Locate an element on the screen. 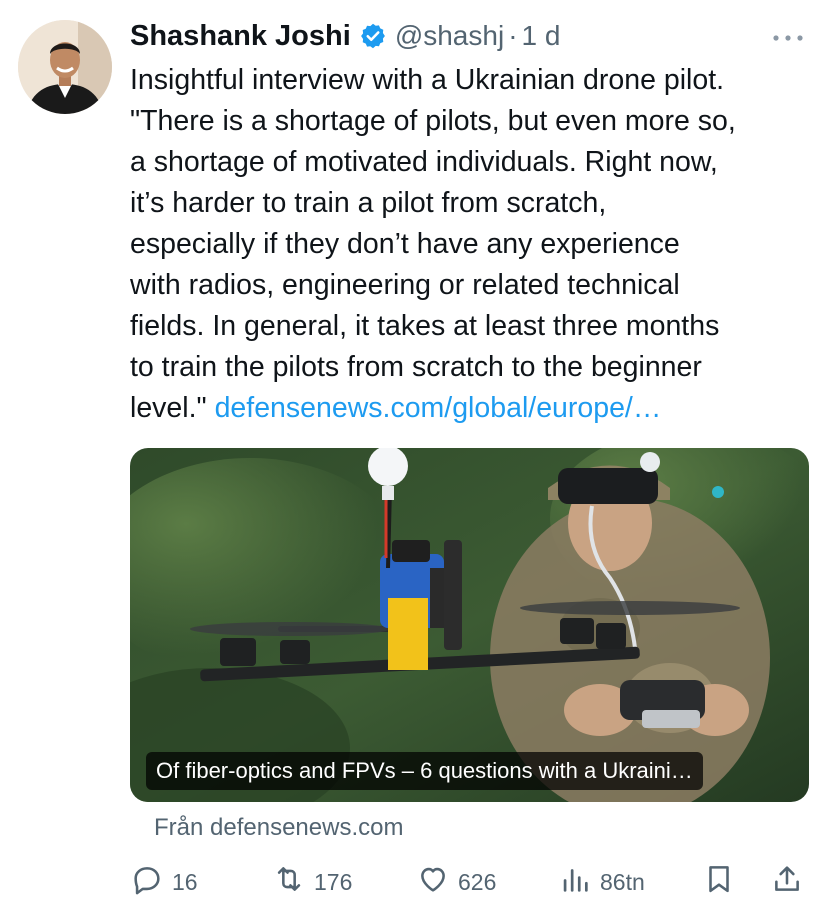 Image resolution: width=828 pixels, height=909 pixels. bookmark-icon is located at coordinates (719, 882).